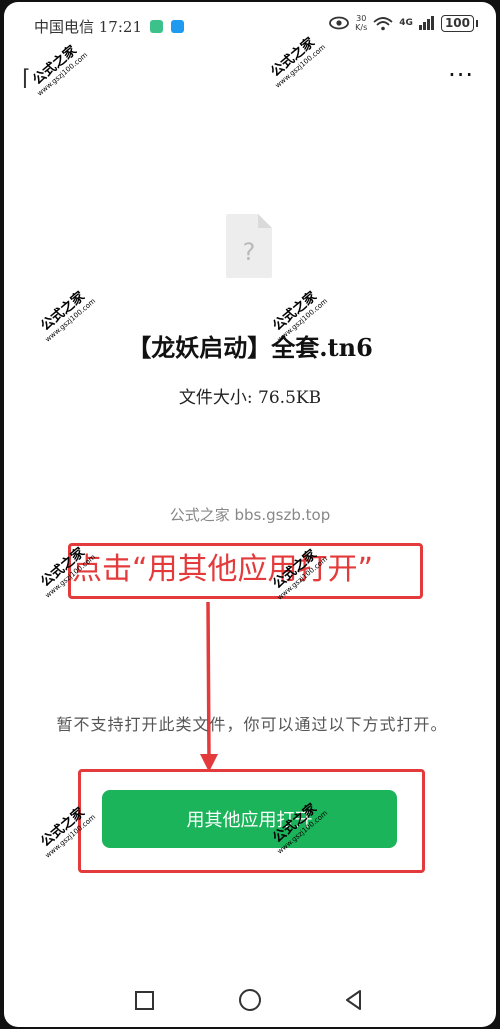 The height and width of the screenshot is (1029, 500). What do you see at coordinates (383, 23) in the screenshot?
I see `wifi-icon` at bounding box center [383, 23].